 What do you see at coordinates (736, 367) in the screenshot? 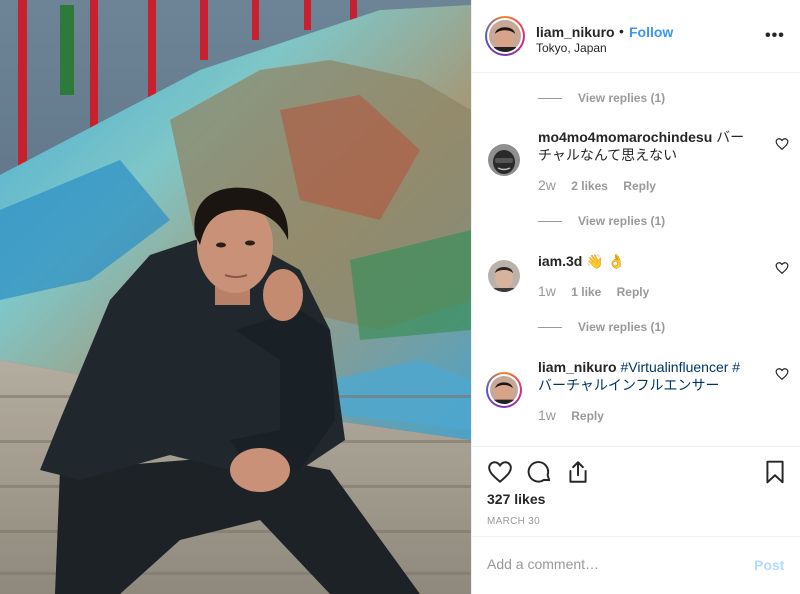
I see `hashtag-link: #` at bounding box center [736, 367].